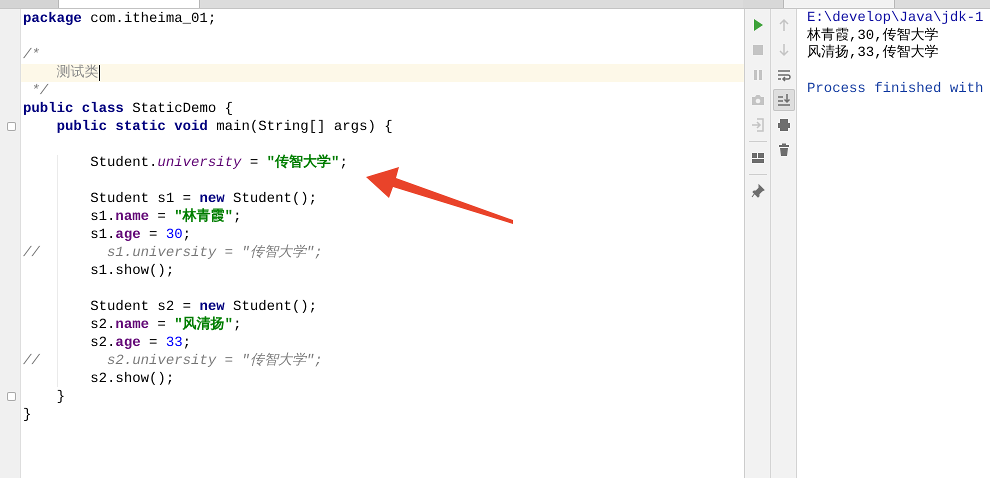 This screenshot has height=478, width=990. Describe the element at coordinates (39, 91) in the screenshot. I see `code-line: */` at that location.